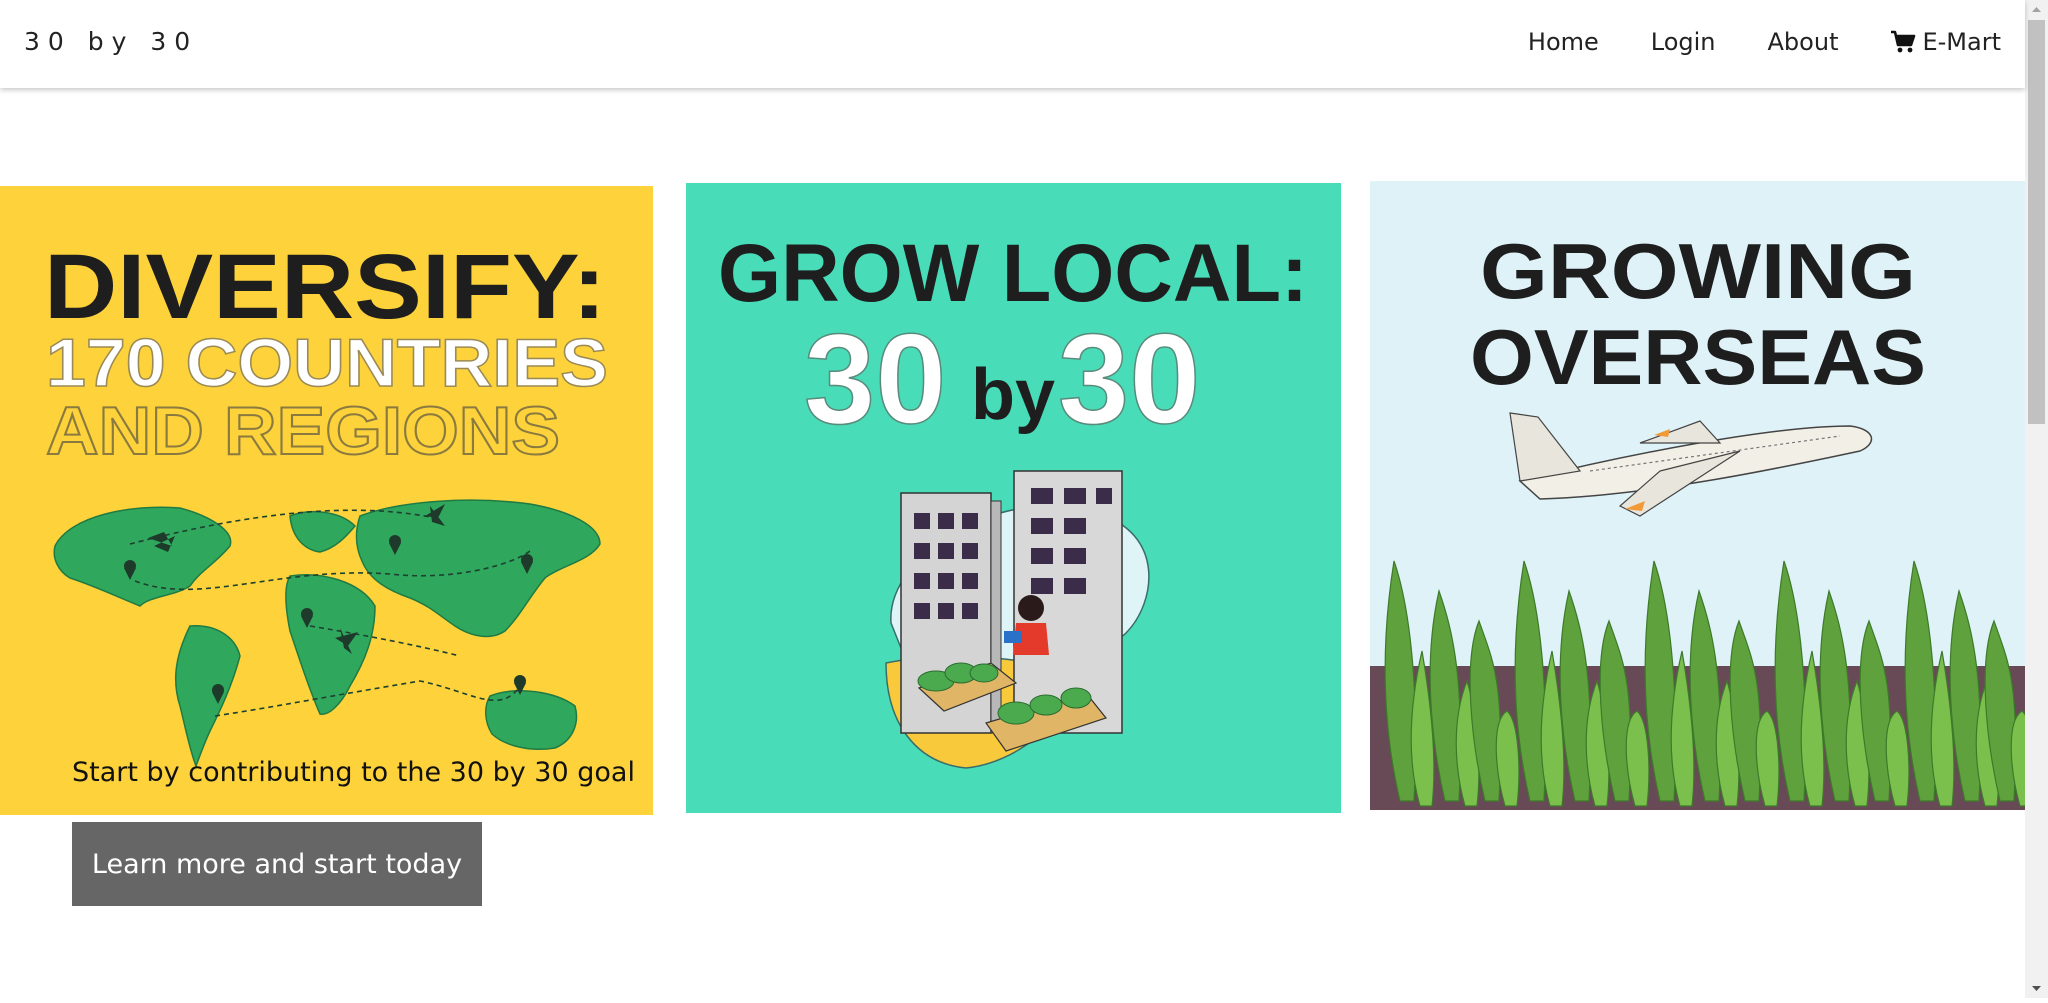 The height and width of the screenshot is (1003, 2048). What do you see at coordinates (1017, 619) in the screenshot?
I see `city-garden-icon` at bounding box center [1017, 619].